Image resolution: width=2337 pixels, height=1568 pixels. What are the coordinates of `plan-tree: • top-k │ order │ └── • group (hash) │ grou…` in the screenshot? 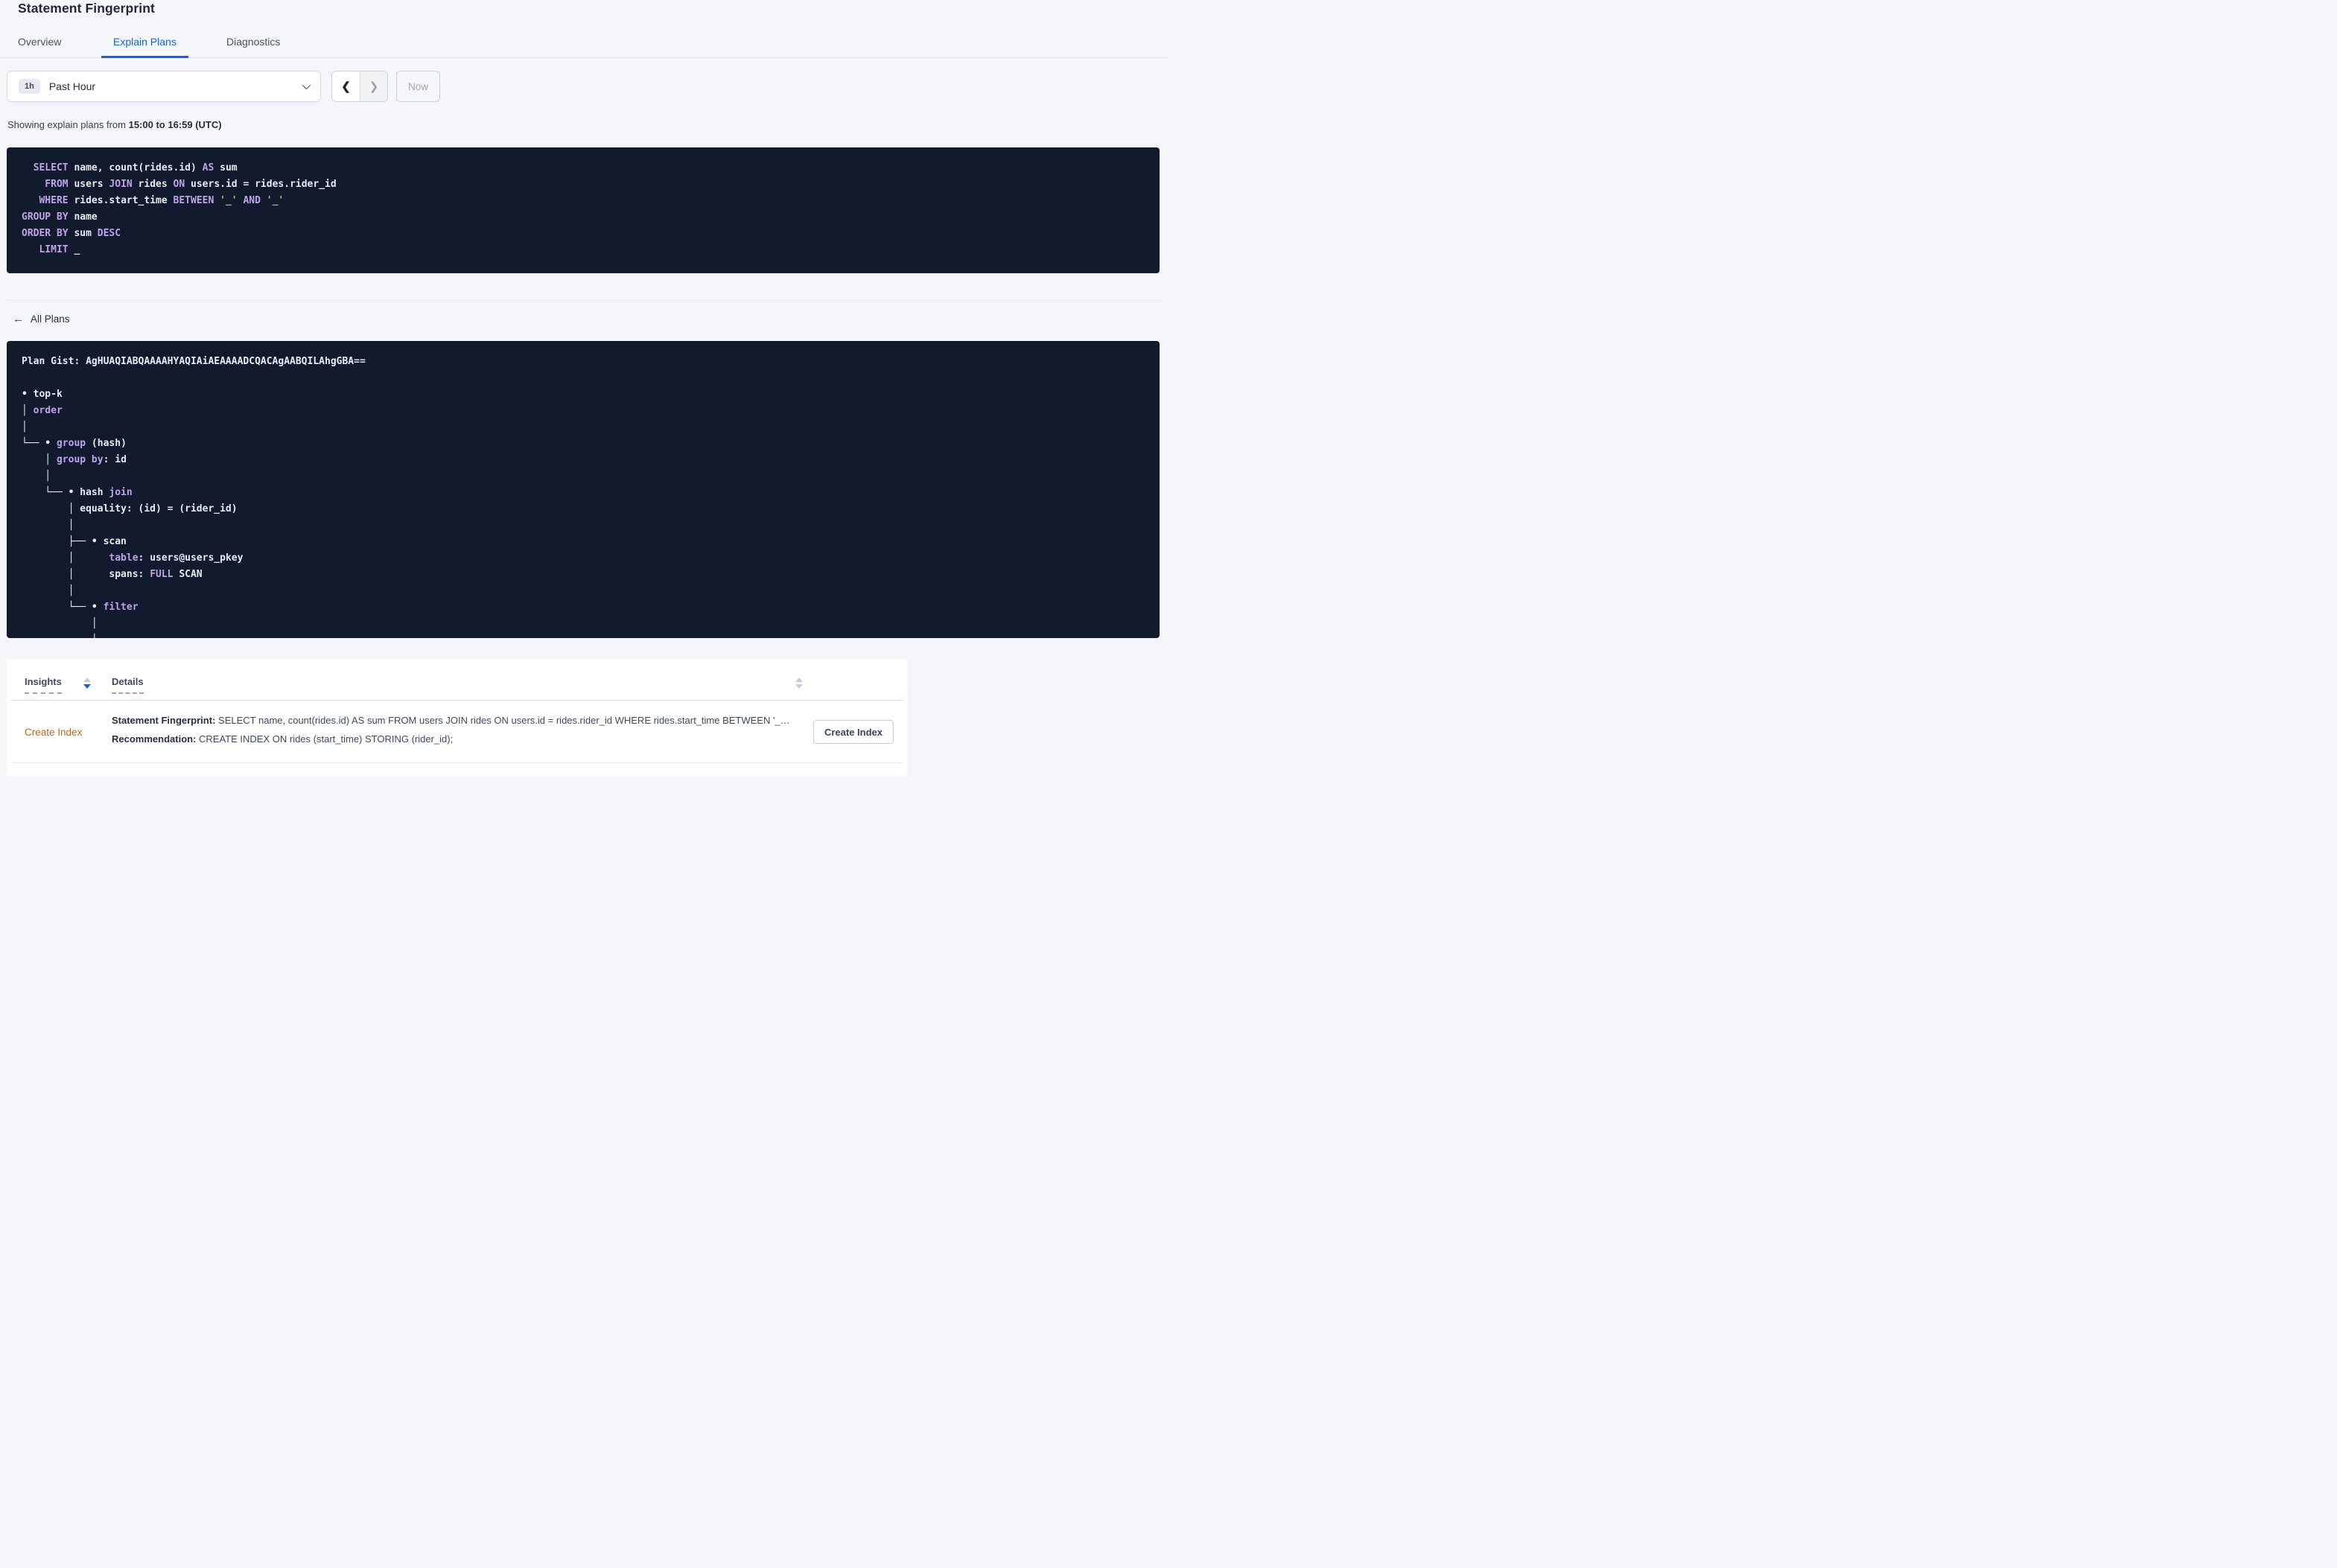 It's located at (133, 513).